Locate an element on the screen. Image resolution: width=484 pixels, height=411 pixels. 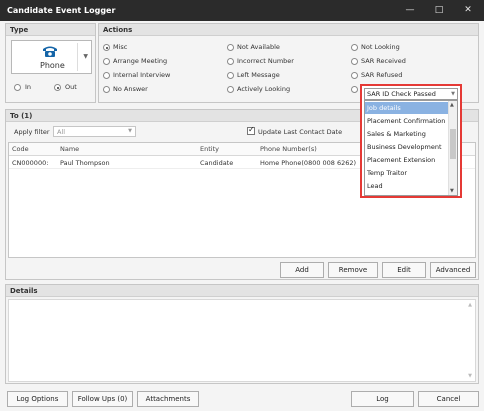
list-item: Placement Confirmation is located at coordinates (407, 121).